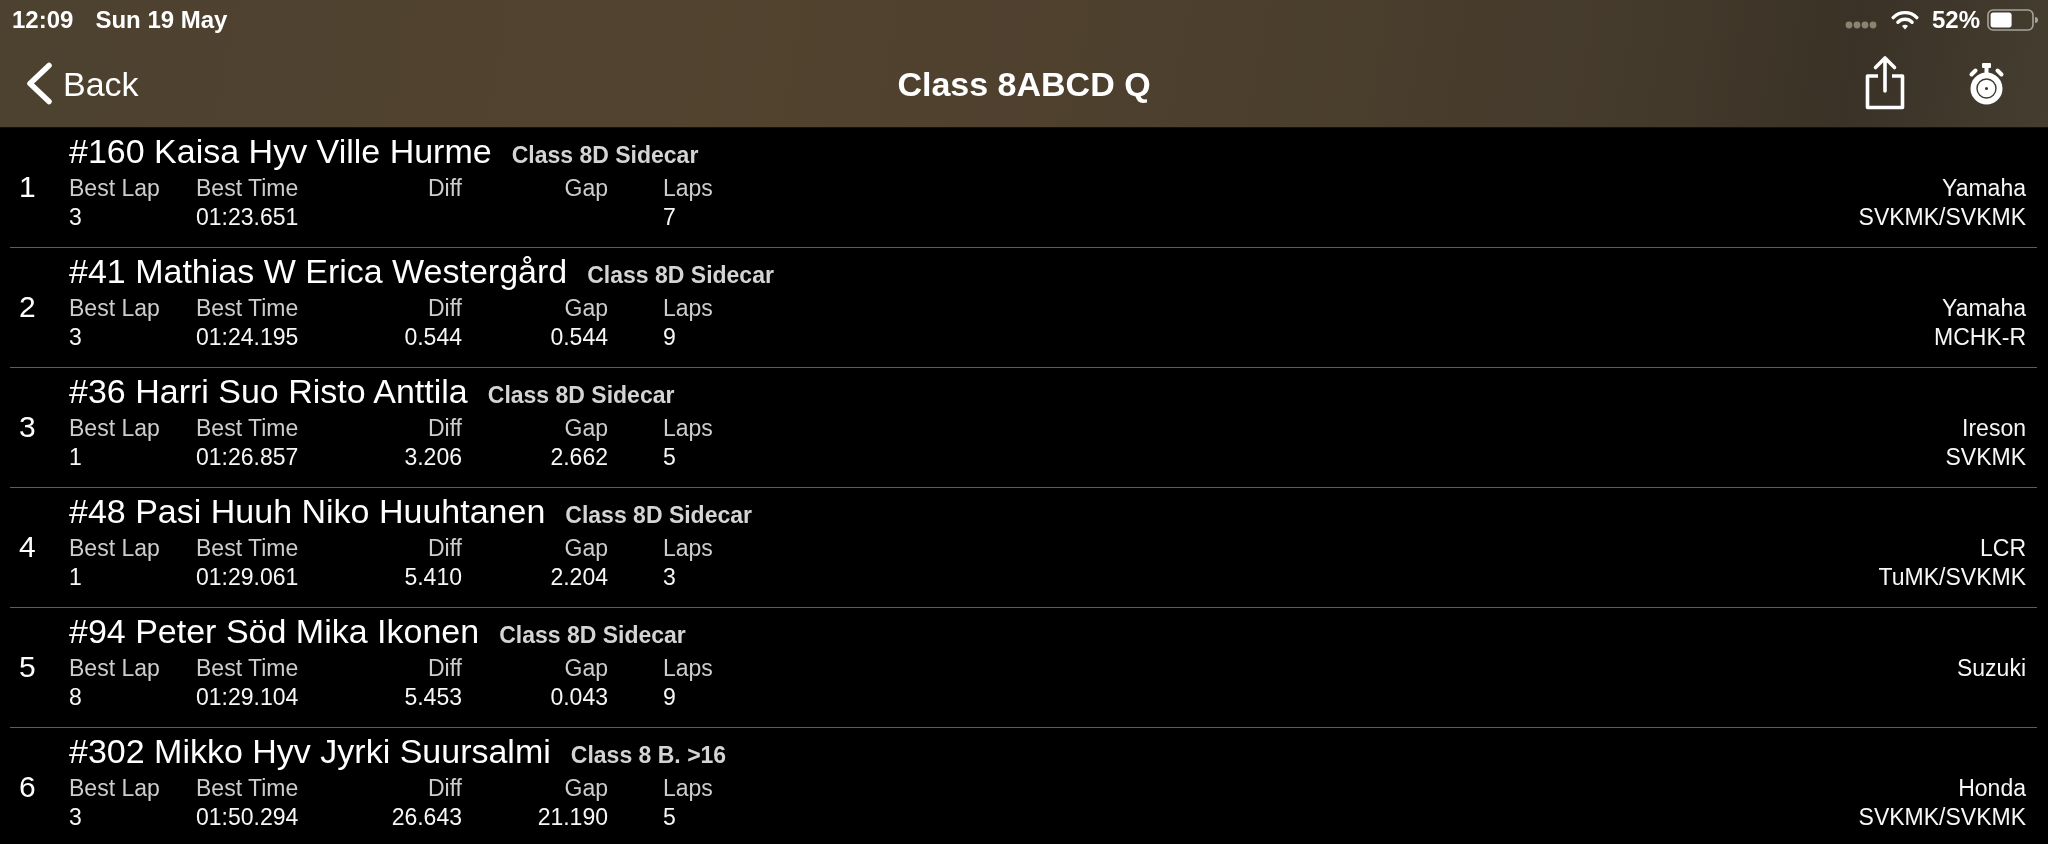 Image resolution: width=2048 pixels, height=844 pixels. What do you see at coordinates (318, 271) in the screenshot?
I see `team-name: #41 Mathias W Erica Westergård` at bounding box center [318, 271].